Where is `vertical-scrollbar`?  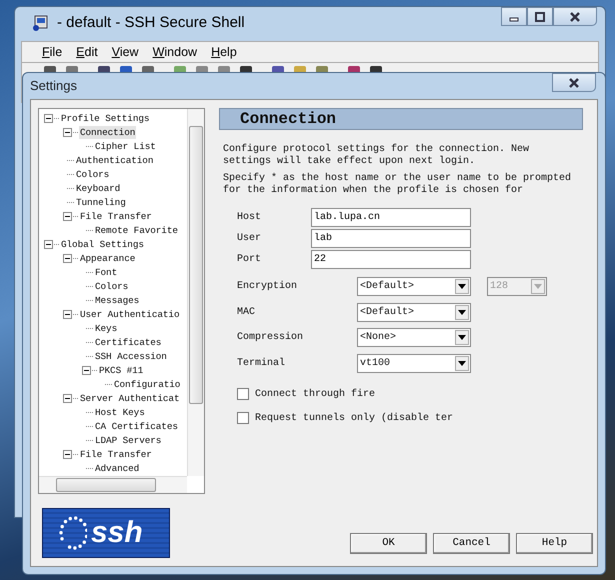 vertical-scrollbar is located at coordinates (195, 292).